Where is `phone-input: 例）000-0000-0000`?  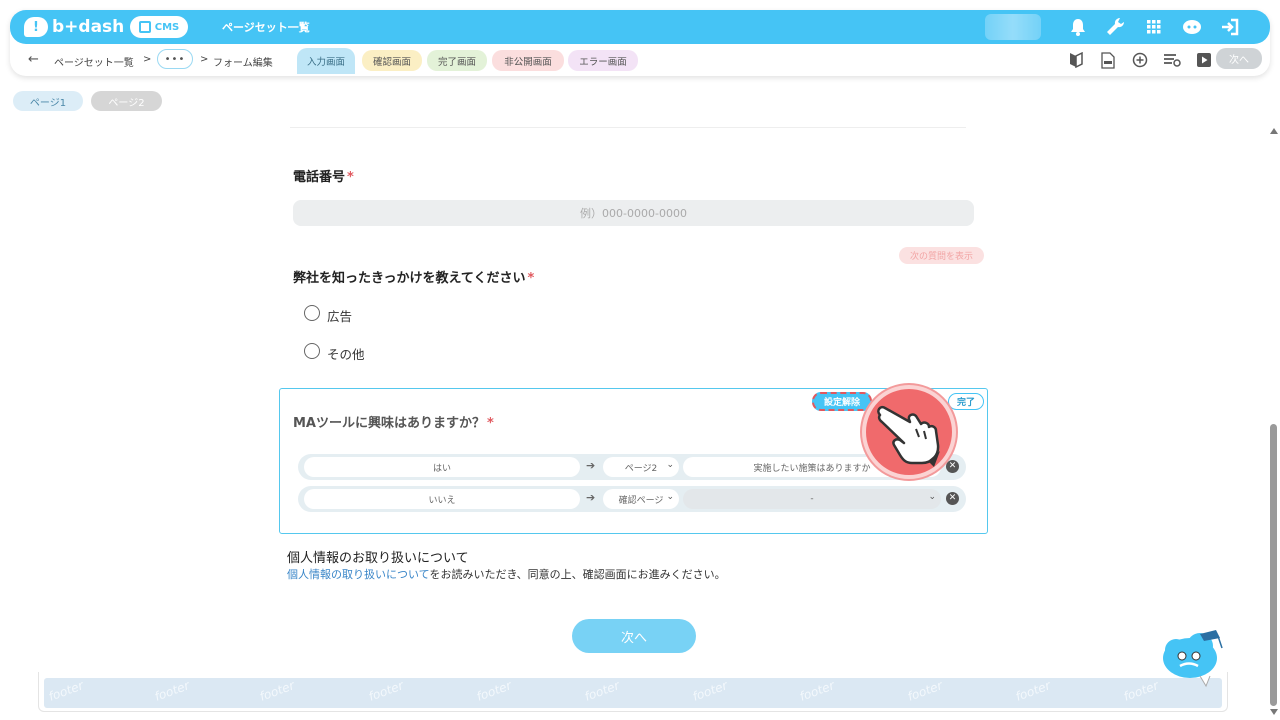
phone-input: 例）000-0000-0000 is located at coordinates (633, 213).